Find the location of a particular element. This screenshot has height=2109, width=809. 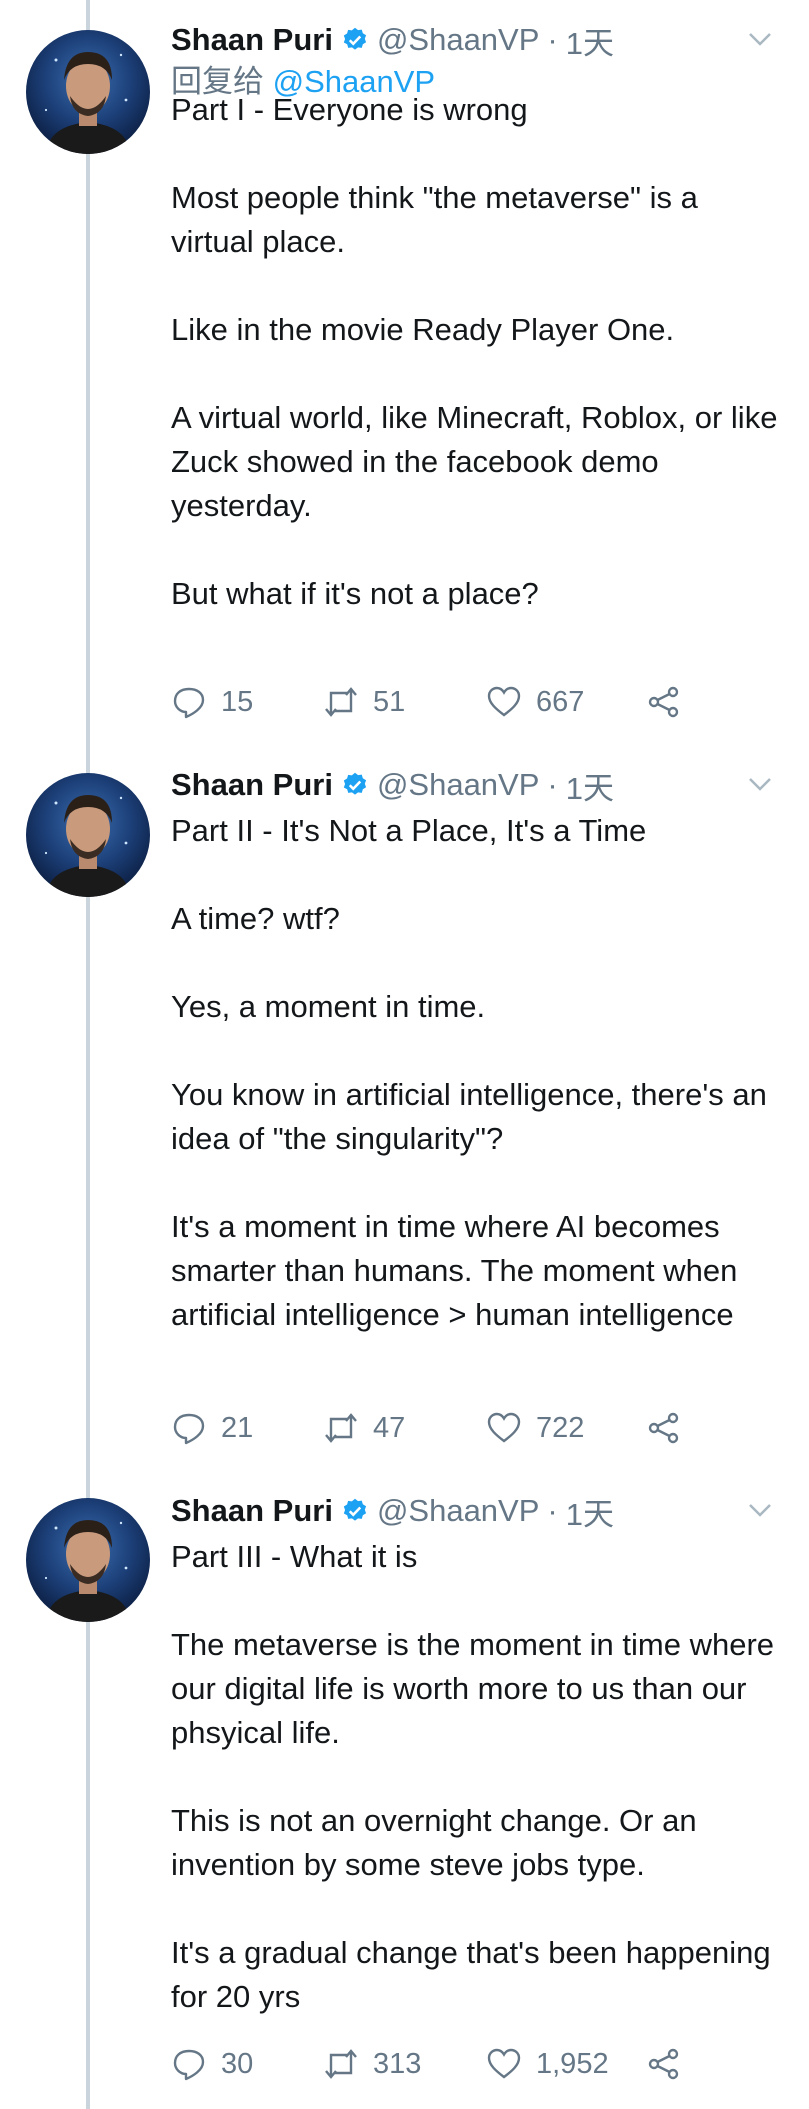

retweet-button: 313 is located at coordinates (404, 2064).